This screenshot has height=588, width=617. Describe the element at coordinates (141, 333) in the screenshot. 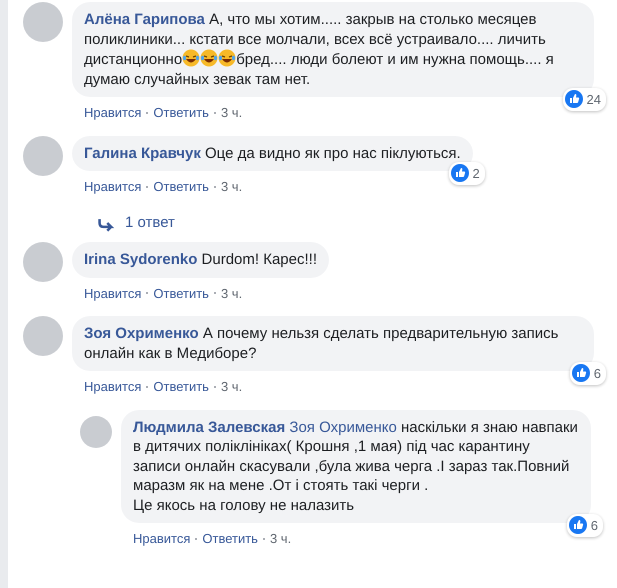

I see `author-link: Зоя Охрименко` at that location.